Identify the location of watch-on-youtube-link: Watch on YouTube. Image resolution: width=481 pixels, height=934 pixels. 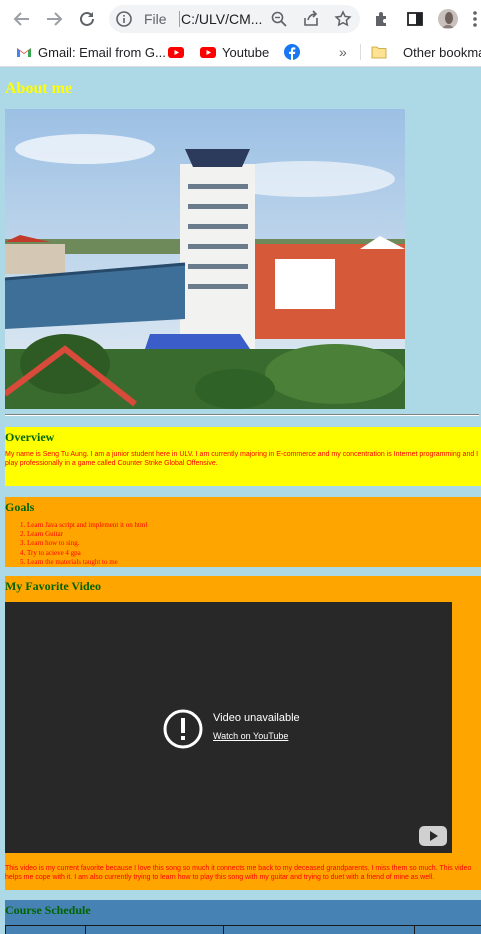
(250, 736).